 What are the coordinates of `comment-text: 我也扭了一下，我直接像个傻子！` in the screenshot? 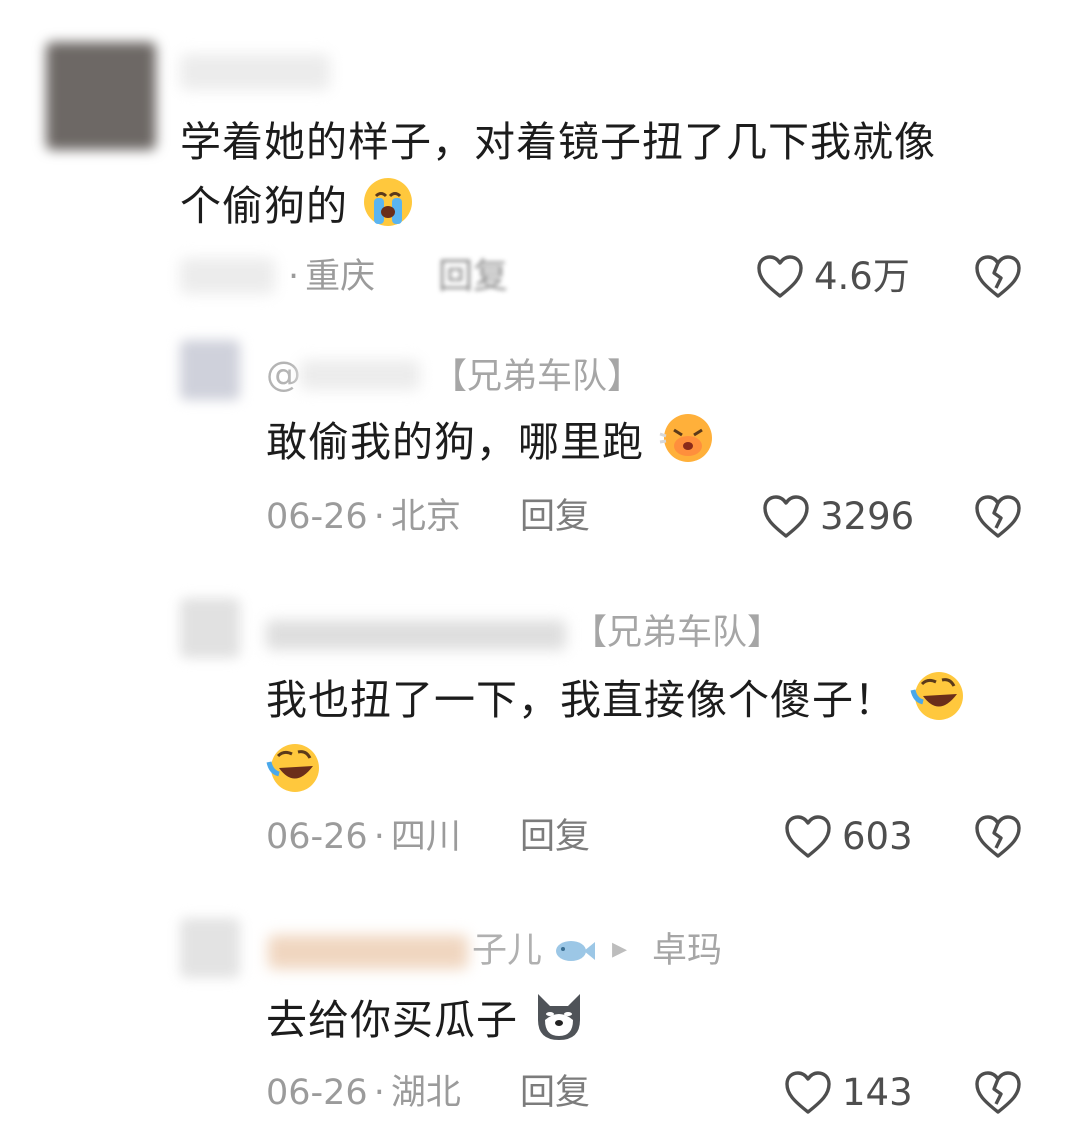 It's located at (661, 740).